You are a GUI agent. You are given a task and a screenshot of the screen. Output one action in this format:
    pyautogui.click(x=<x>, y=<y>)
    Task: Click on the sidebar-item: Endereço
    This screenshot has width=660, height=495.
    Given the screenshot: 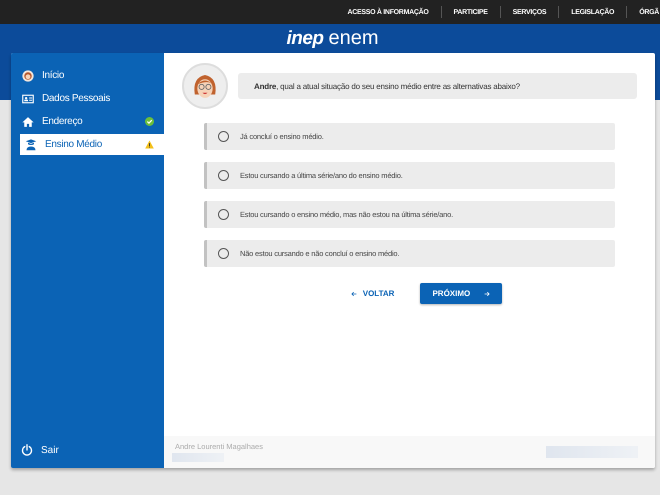 What is the action you would take?
    pyautogui.click(x=92, y=121)
    